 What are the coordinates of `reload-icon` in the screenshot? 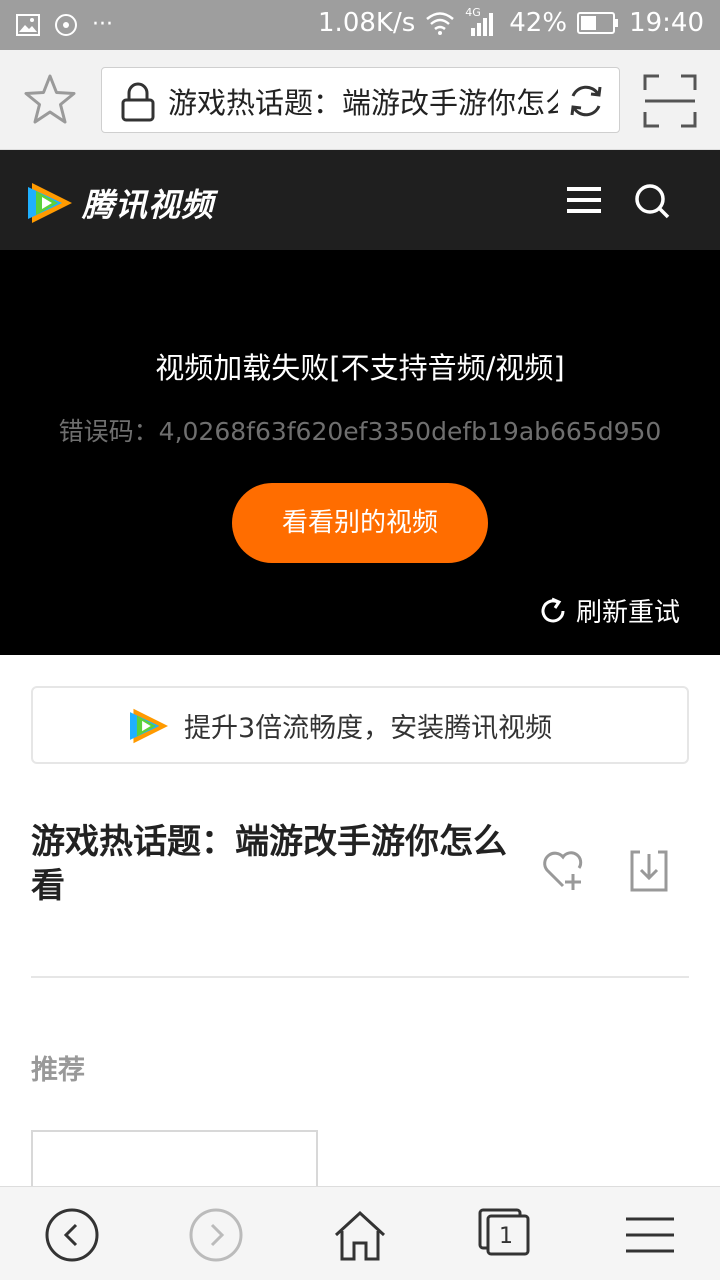 It's located at (586, 101).